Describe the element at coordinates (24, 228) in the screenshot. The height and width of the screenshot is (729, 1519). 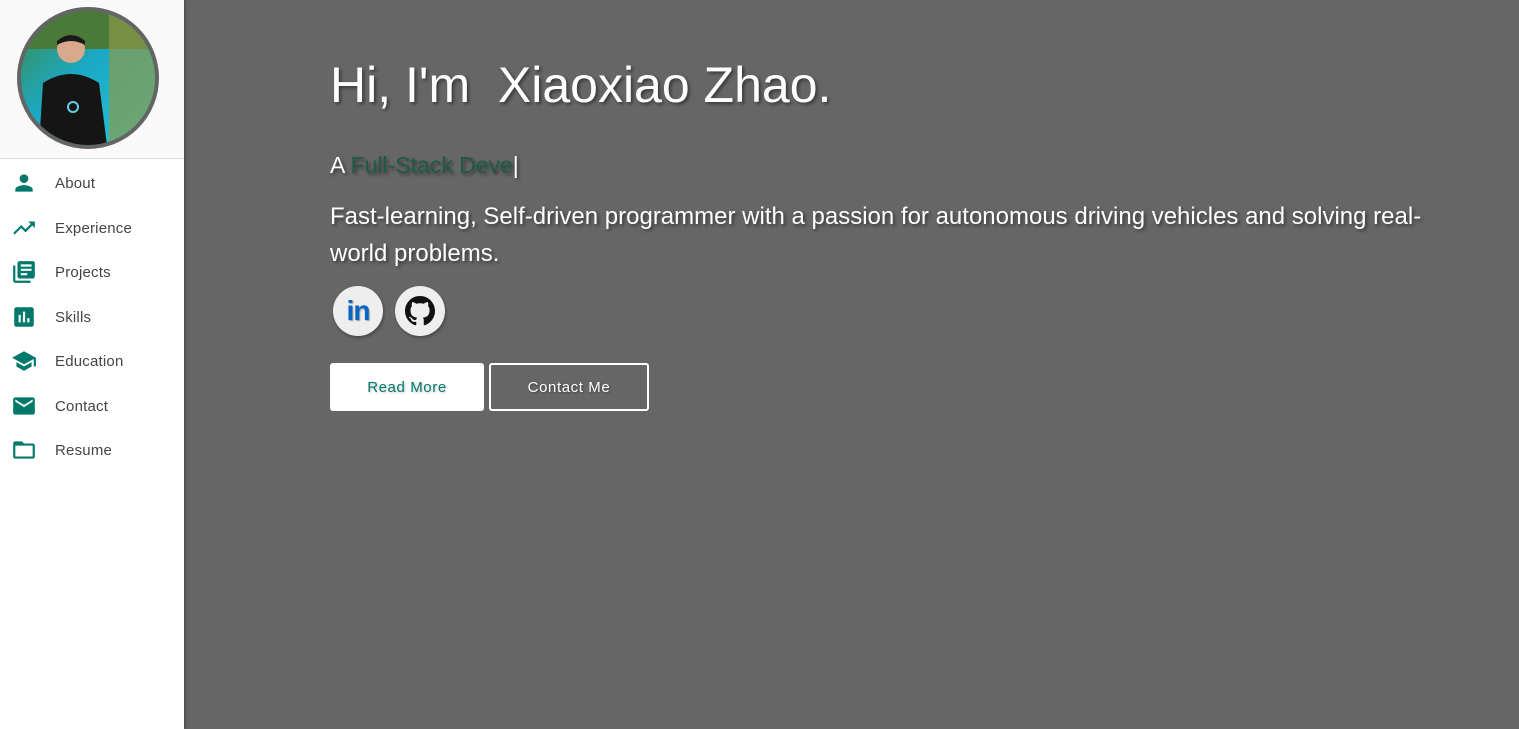
I see `trending-up-icon` at that location.